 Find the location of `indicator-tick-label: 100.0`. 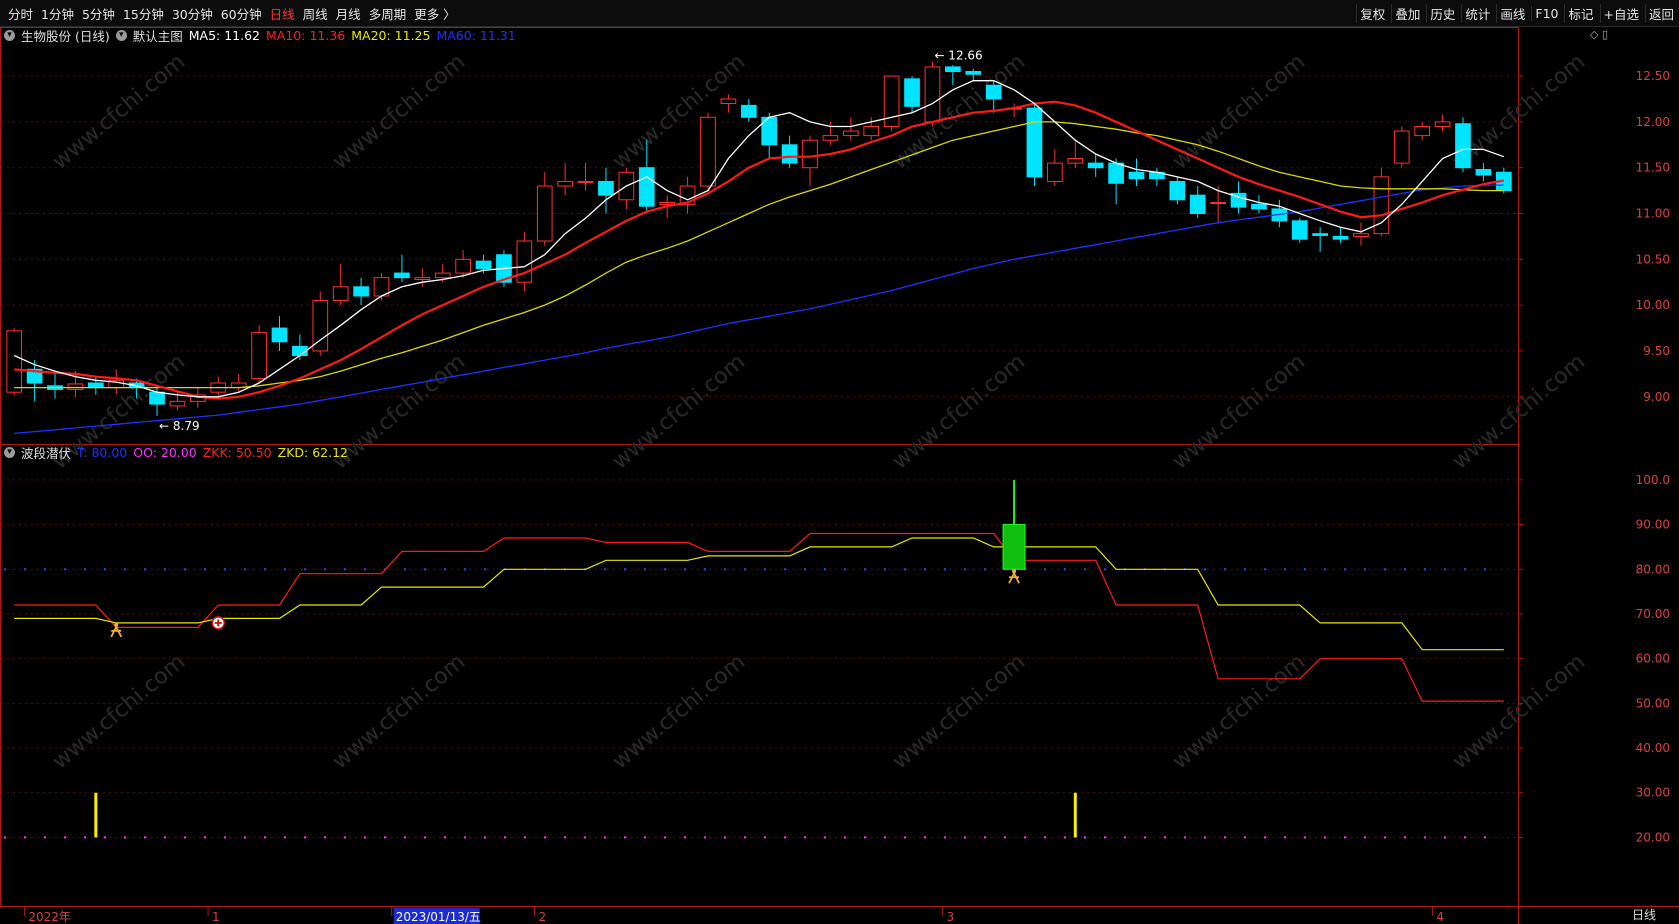

indicator-tick-label: 100.0 is located at coordinates (1653, 480).